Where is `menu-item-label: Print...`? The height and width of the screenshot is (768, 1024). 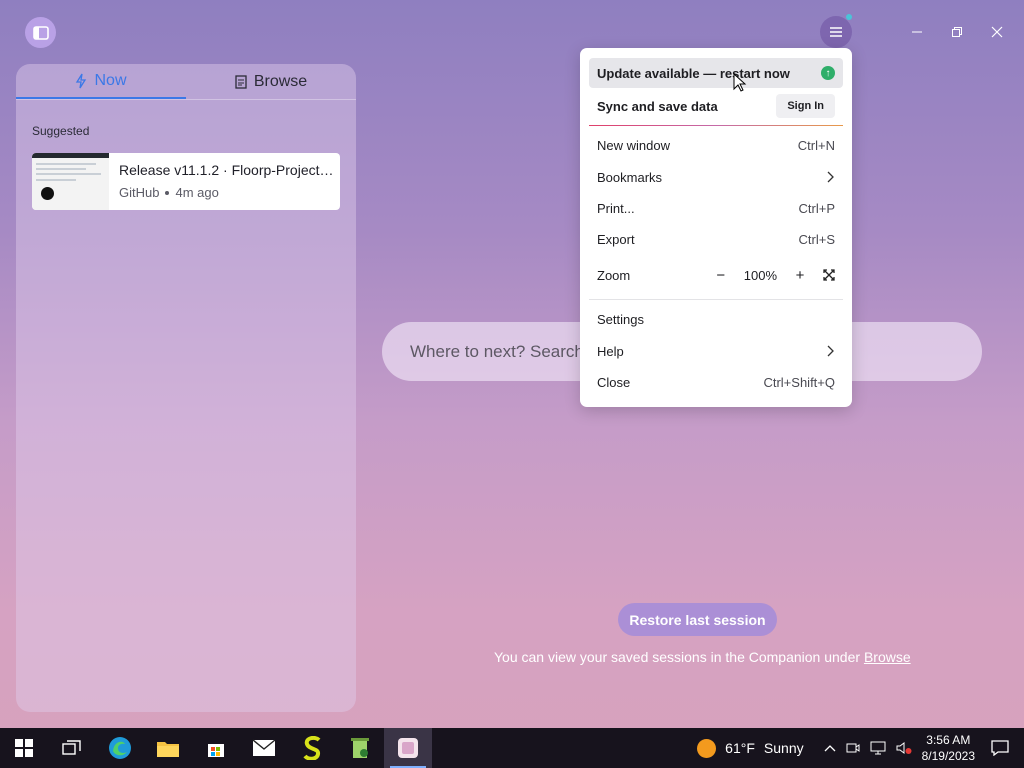
menu-item-label: Print... is located at coordinates (616, 208).